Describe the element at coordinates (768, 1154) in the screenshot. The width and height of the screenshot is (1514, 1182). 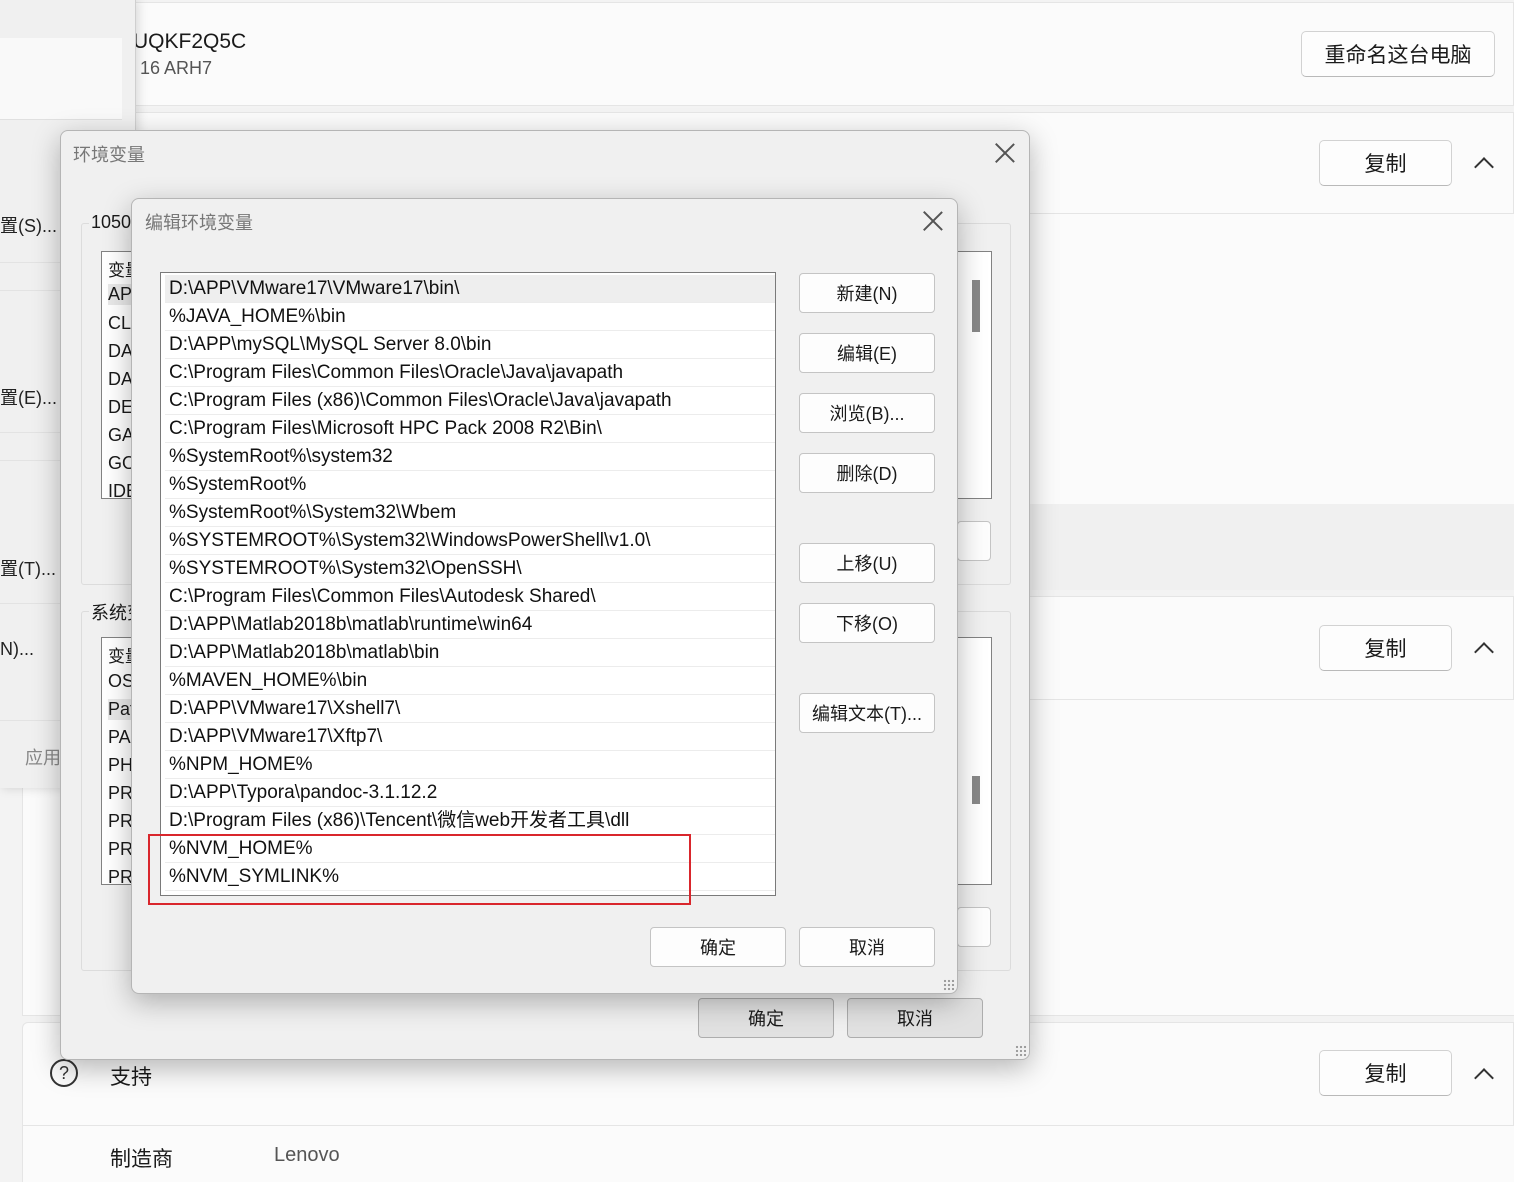
I see `support-body` at that location.